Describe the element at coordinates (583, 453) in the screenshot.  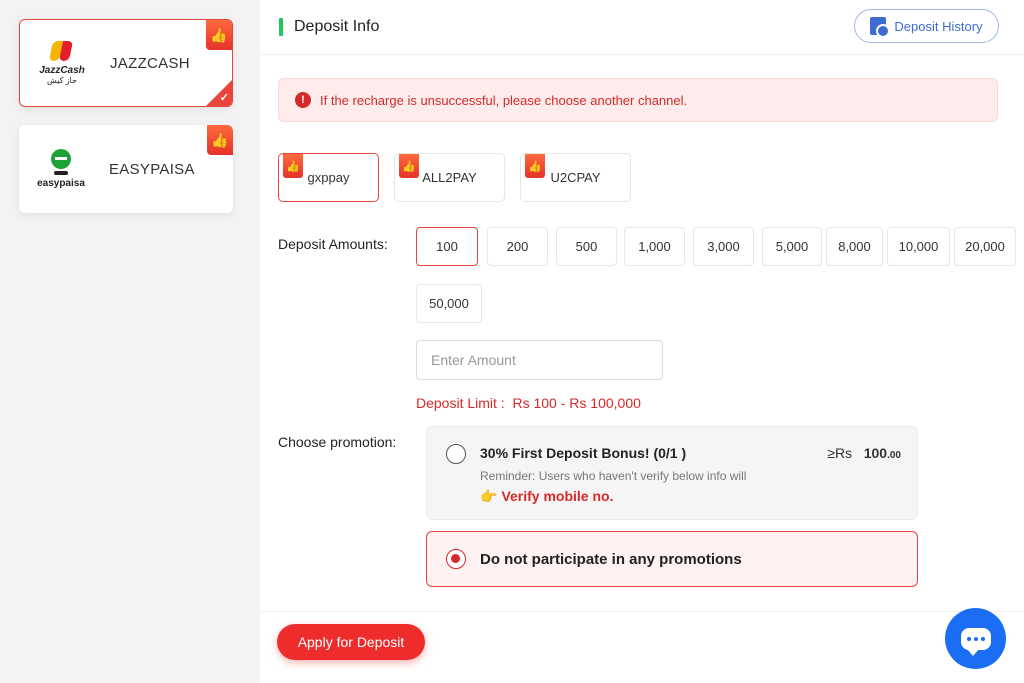
I see `promotion-title: 30% First Deposit Bonus! (0/1 )` at that location.